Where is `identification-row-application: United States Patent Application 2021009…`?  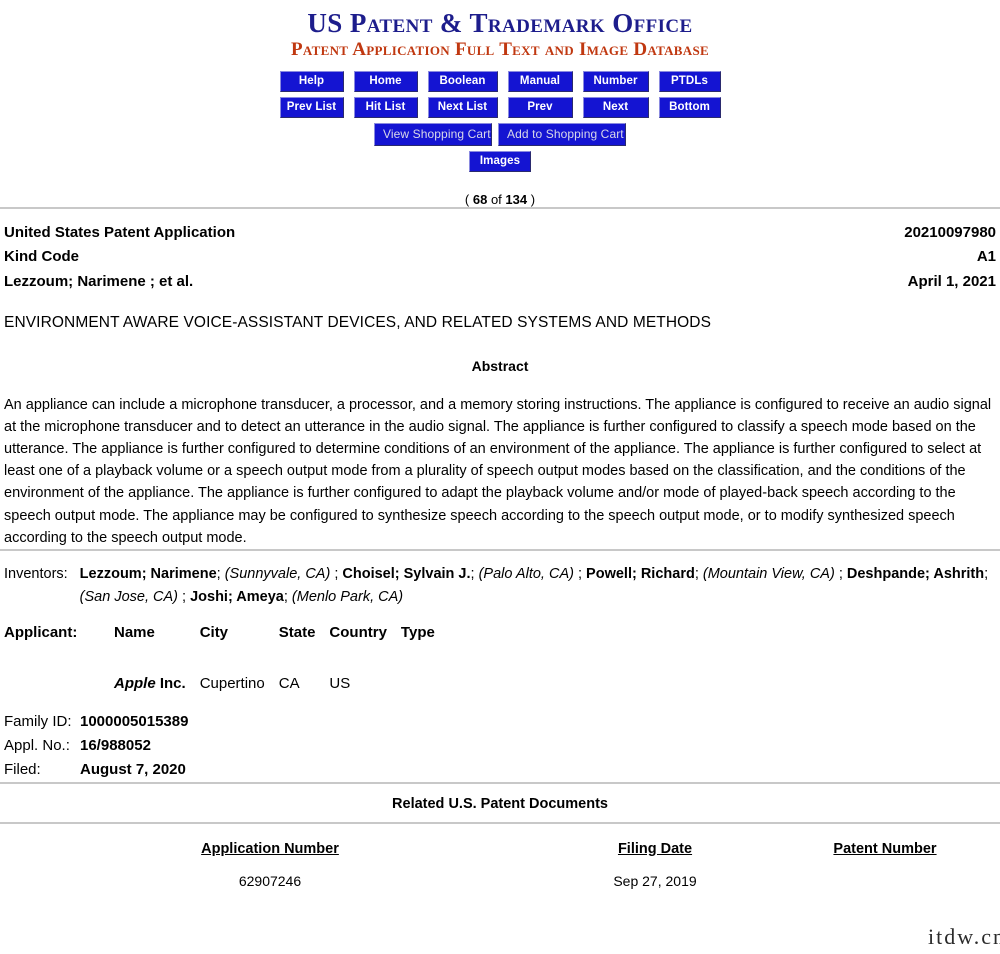 identification-row-application: United States Patent Application 2021009… is located at coordinates (500, 233).